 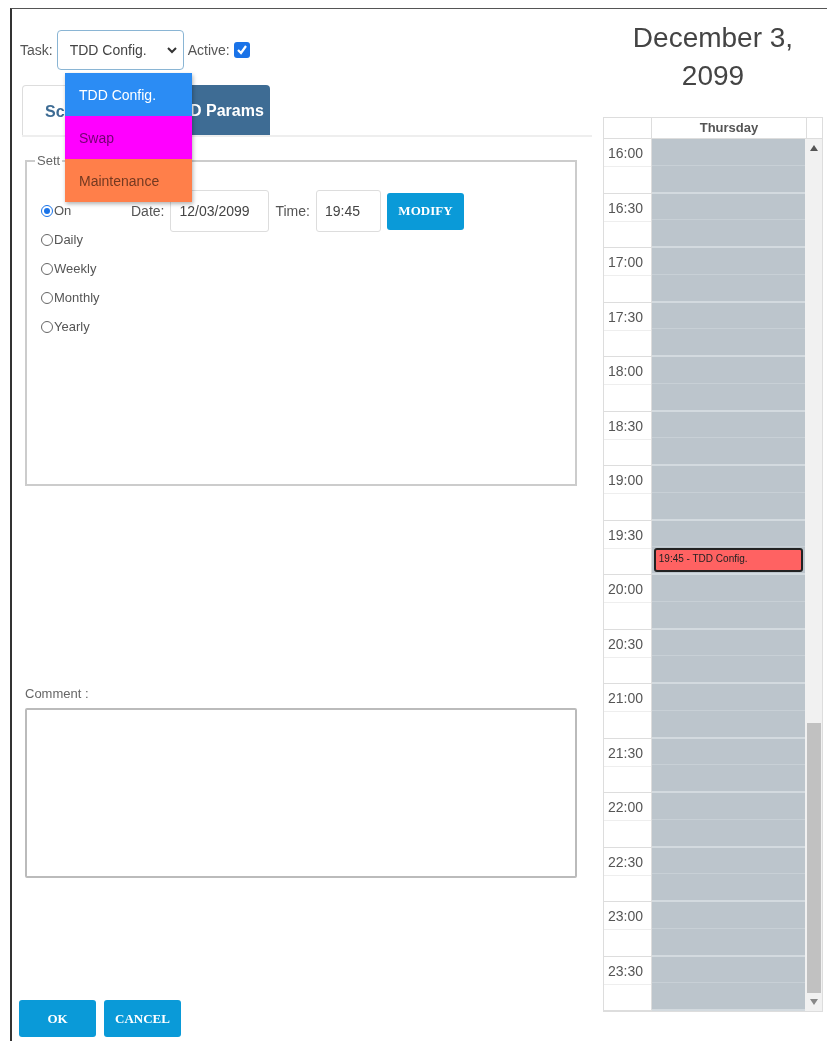 What do you see at coordinates (625, 261) in the screenshot?
I see `time-label: 17:00` at bounding box center [625, 261].